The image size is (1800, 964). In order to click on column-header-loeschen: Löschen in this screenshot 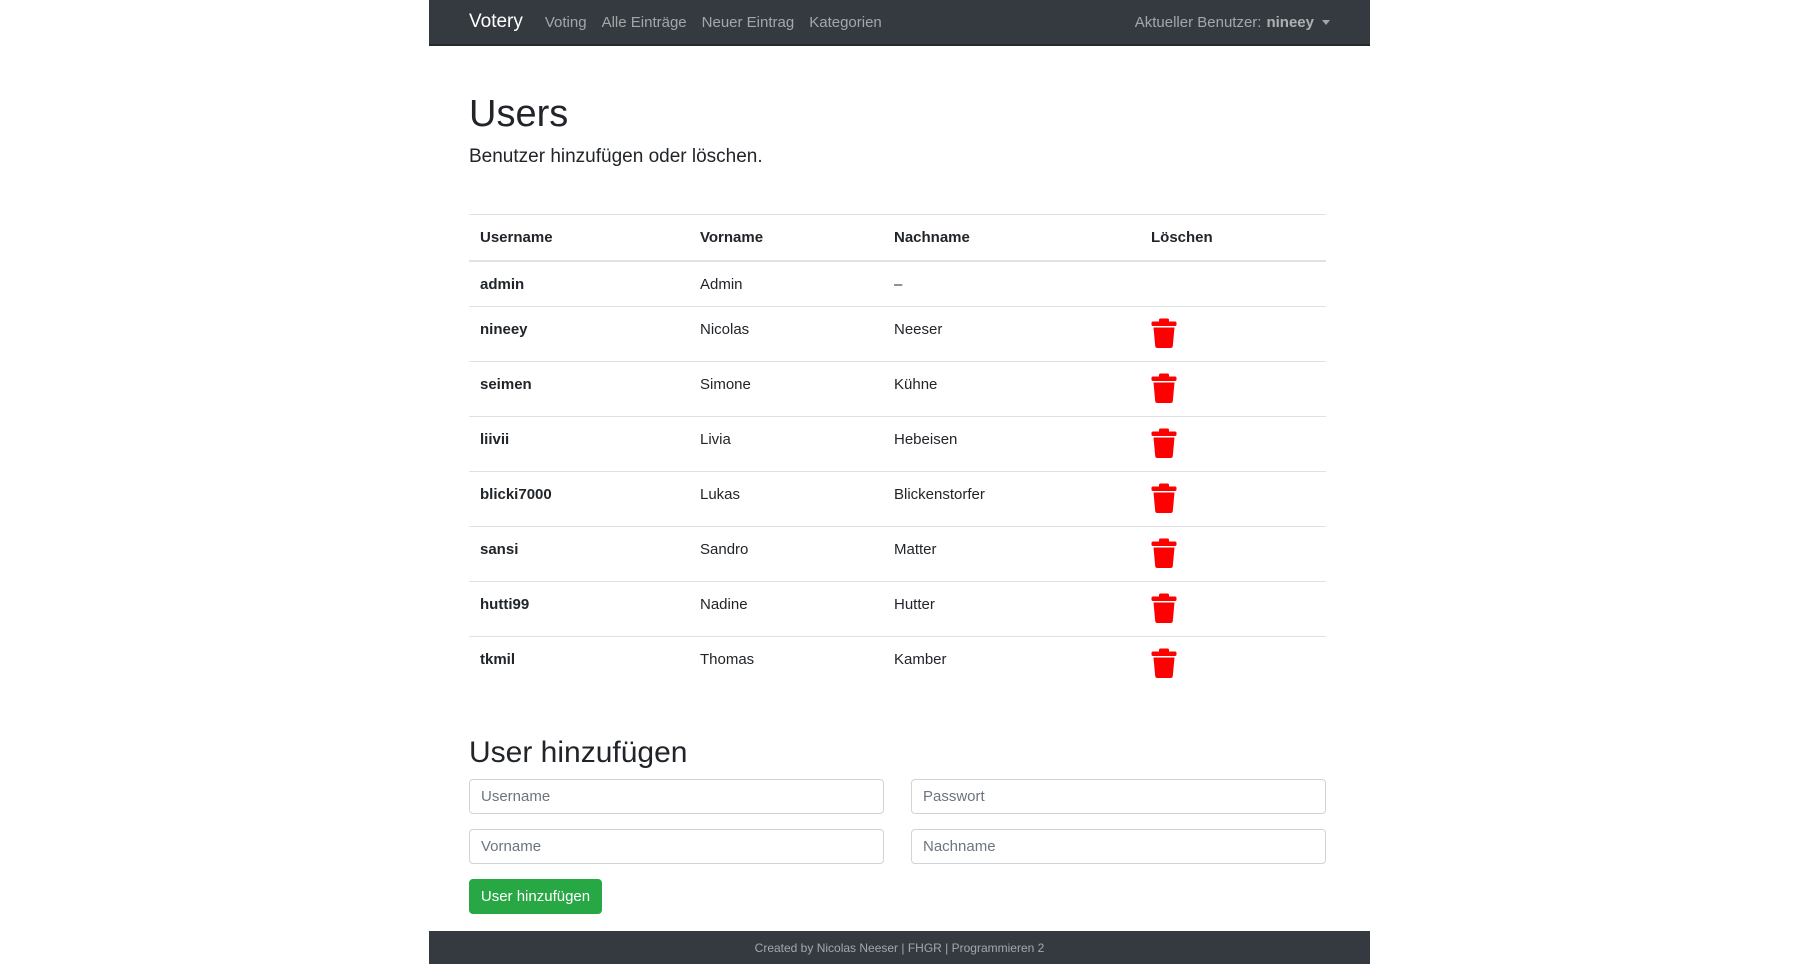, I will do `click(1182, 237)`.